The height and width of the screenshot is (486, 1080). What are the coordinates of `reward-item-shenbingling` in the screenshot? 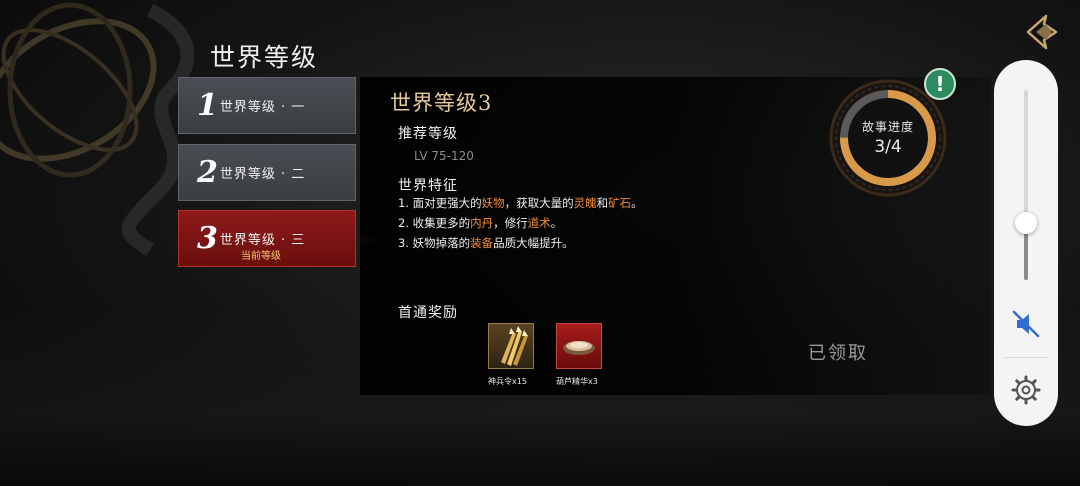 It's located at (511, 346).